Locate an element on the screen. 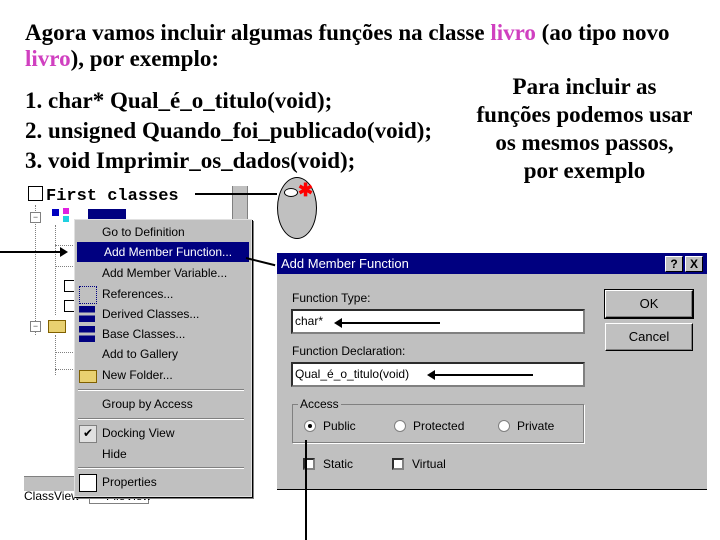 The image size is (720, 540). radio-protected-label: Protected is located at coordinates (438, 426).